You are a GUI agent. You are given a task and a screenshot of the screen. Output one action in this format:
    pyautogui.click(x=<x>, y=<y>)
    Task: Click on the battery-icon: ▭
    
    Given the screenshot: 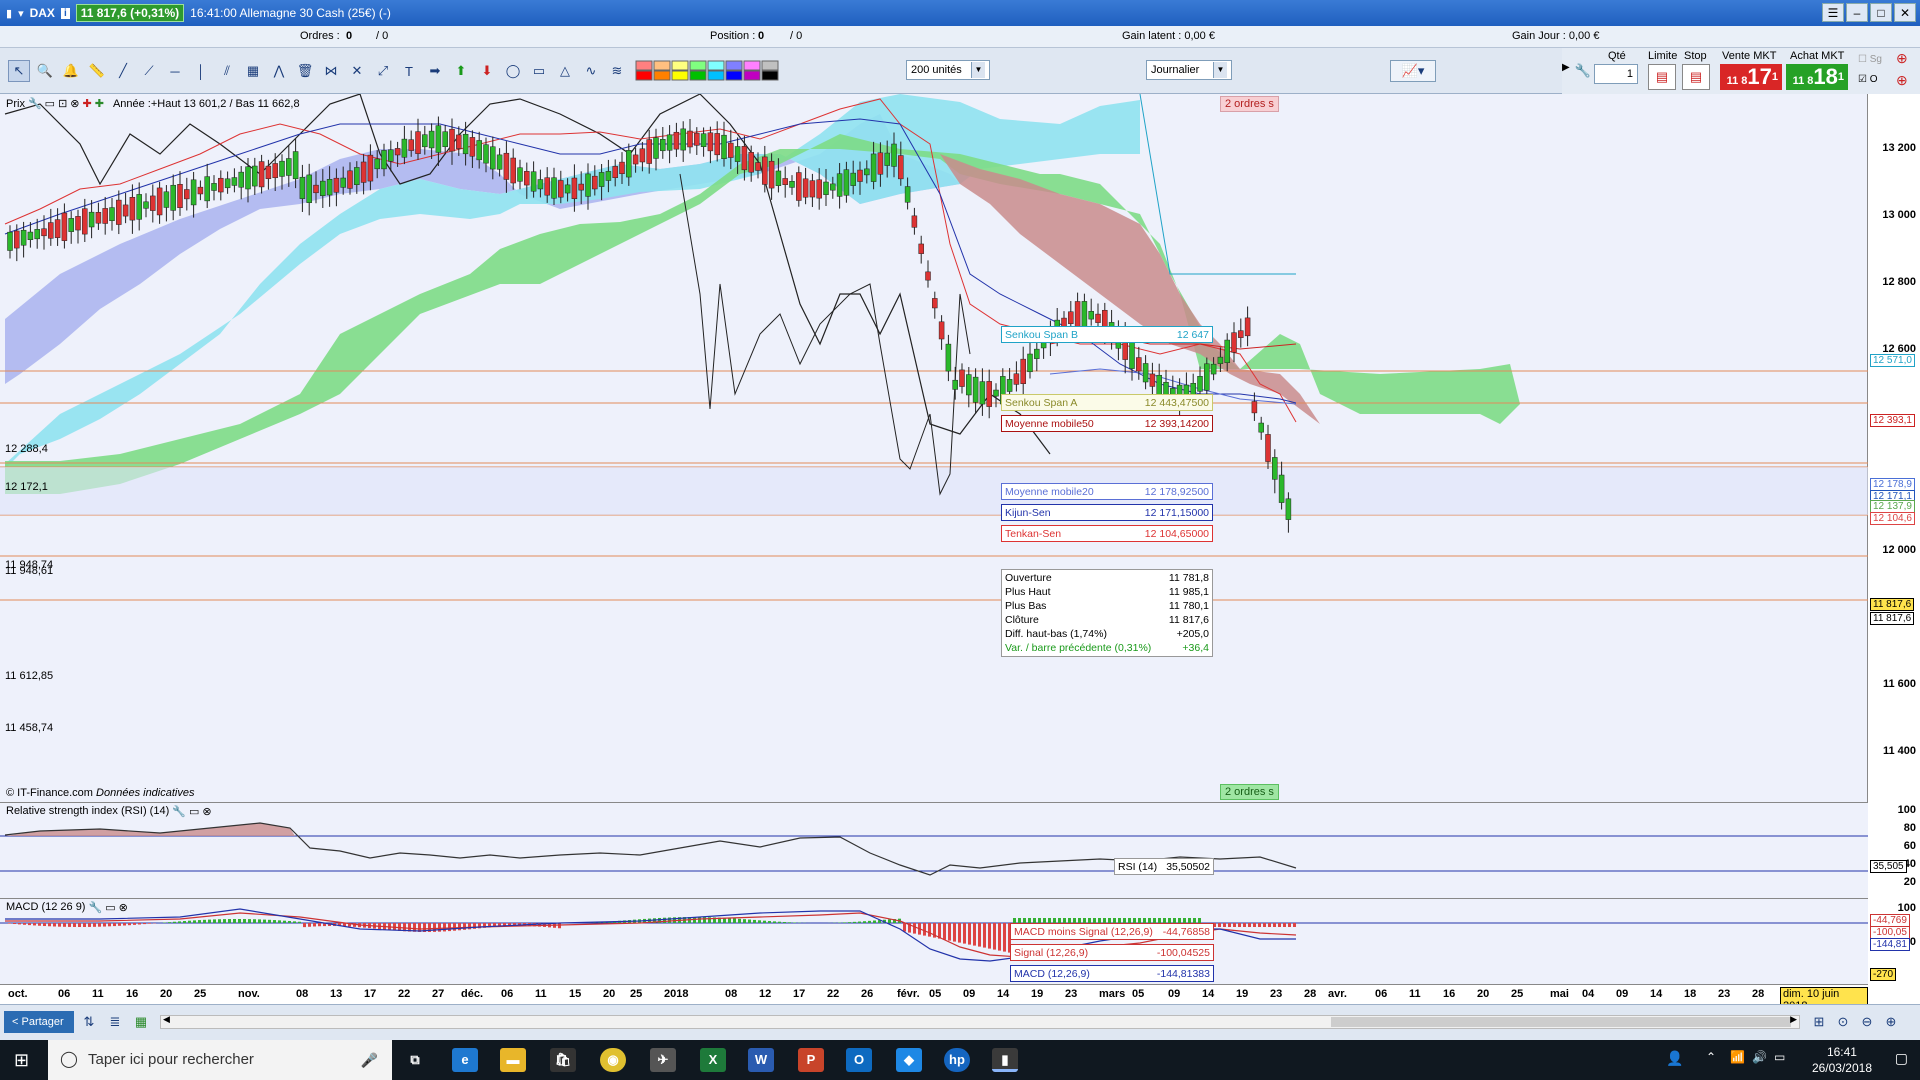 What is the action you would take?
    pyautogui.click(x=1779, y=1057)
    